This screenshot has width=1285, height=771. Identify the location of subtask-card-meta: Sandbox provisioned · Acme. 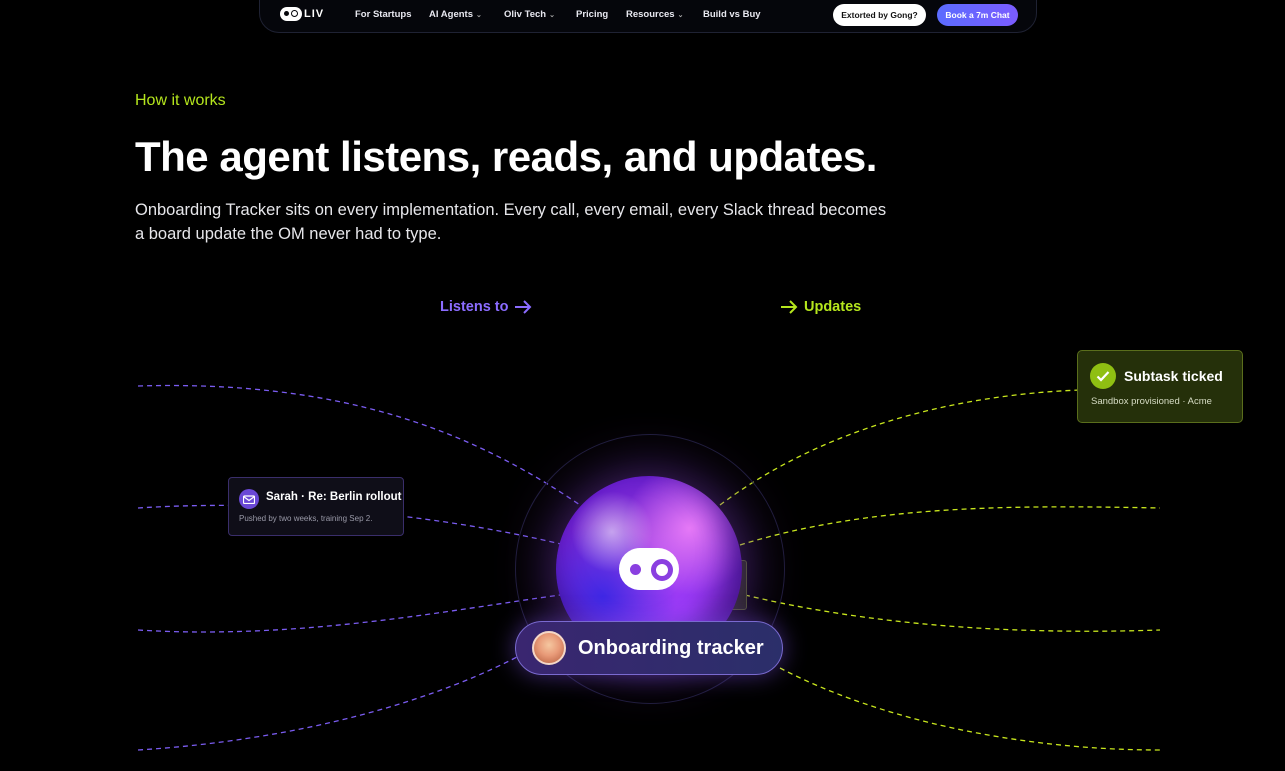
(1151, 401).